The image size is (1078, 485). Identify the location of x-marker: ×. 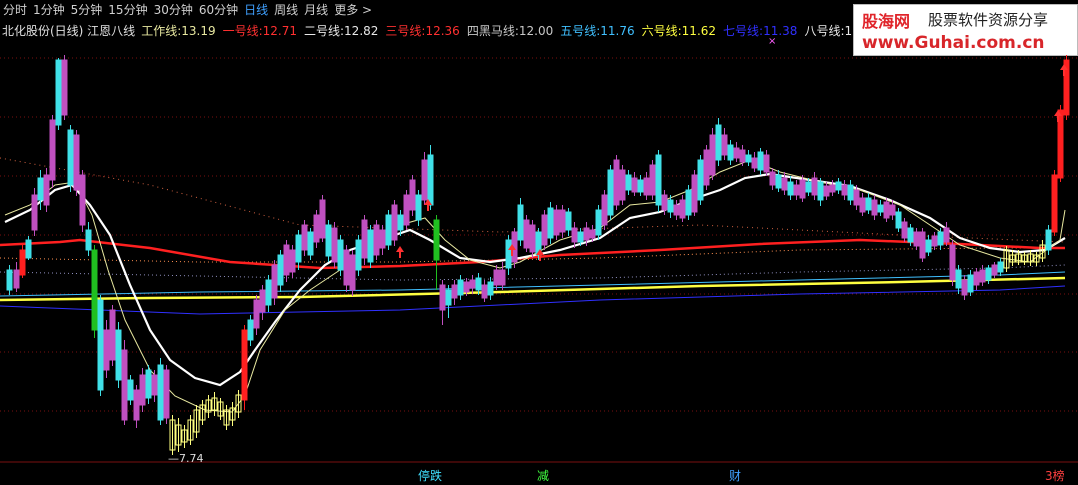
(772, 41).